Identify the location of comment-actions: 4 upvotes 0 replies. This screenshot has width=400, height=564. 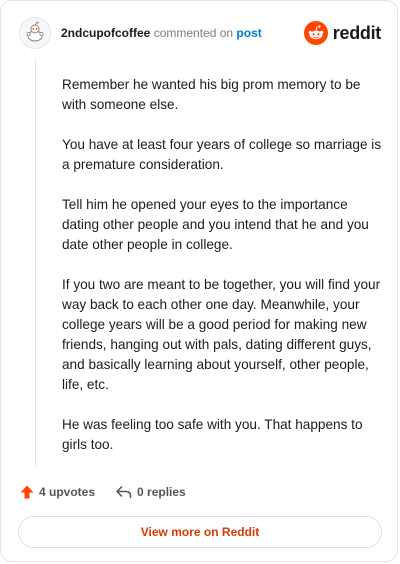
(102, 492).